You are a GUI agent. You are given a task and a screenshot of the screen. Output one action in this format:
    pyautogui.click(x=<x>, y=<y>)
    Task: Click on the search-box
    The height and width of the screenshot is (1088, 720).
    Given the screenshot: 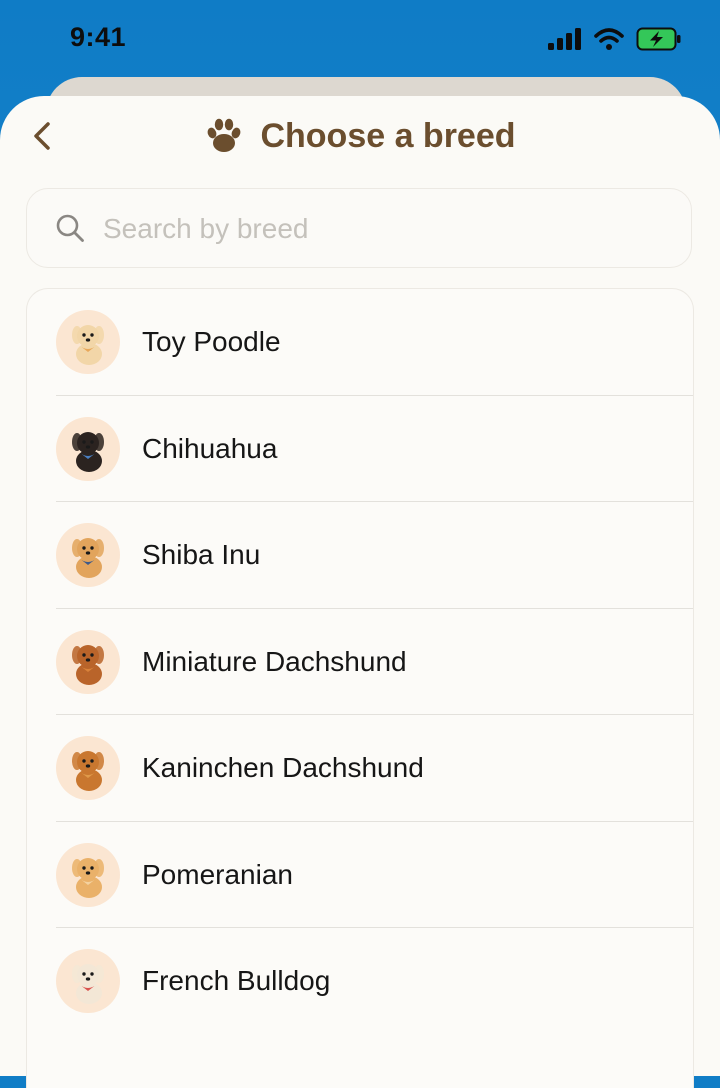 What is the action you would take?
    pyautogui.click(x=359, y=228)
    